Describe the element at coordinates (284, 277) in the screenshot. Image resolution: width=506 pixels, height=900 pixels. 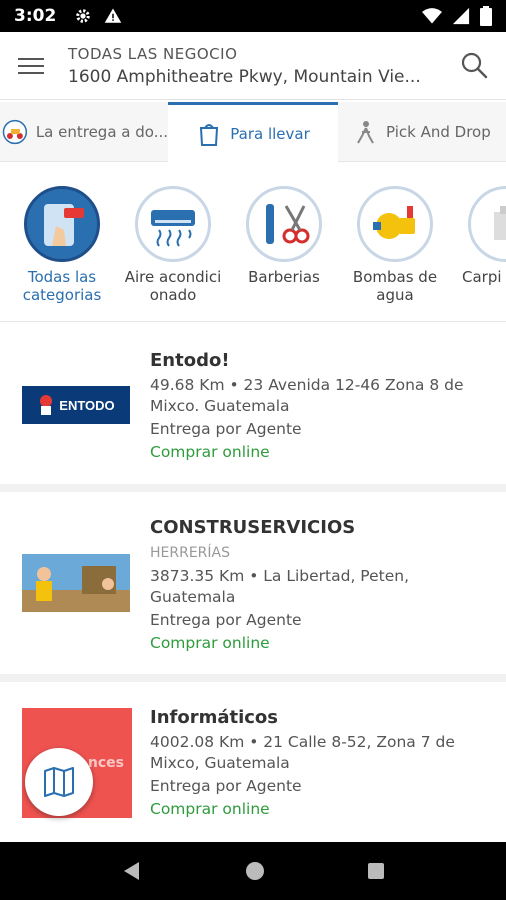
I see `category-barbers-label: Barberias` at that location.